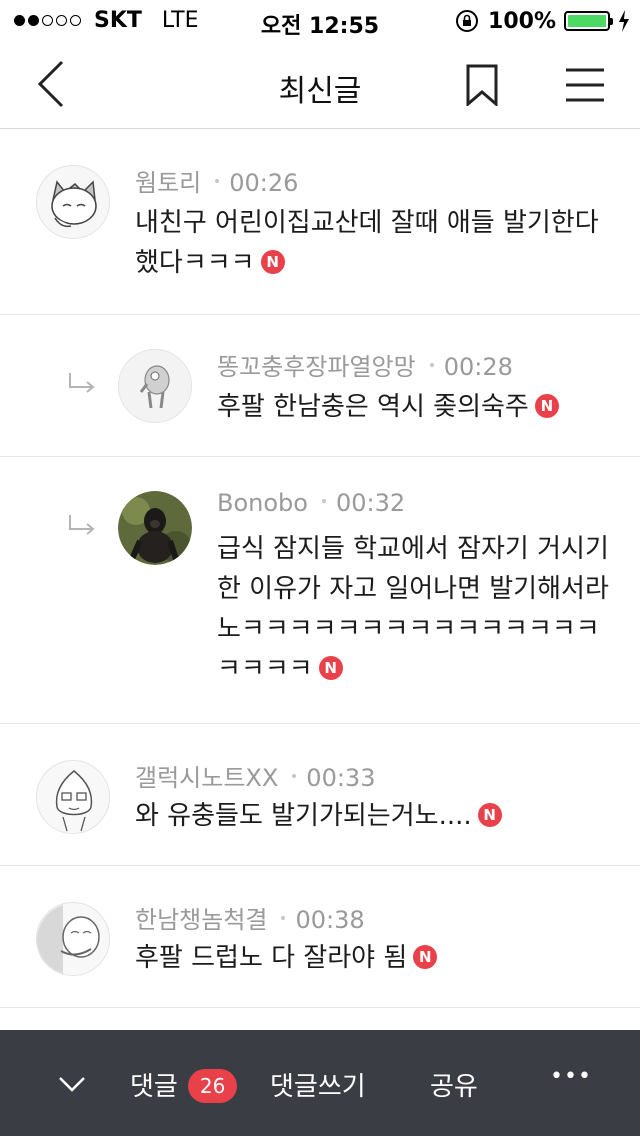 This screenshot has width=640, height=1136. I want to click on status-bar: SKT LTE 오전 12:55 100%, so click(320, 20).